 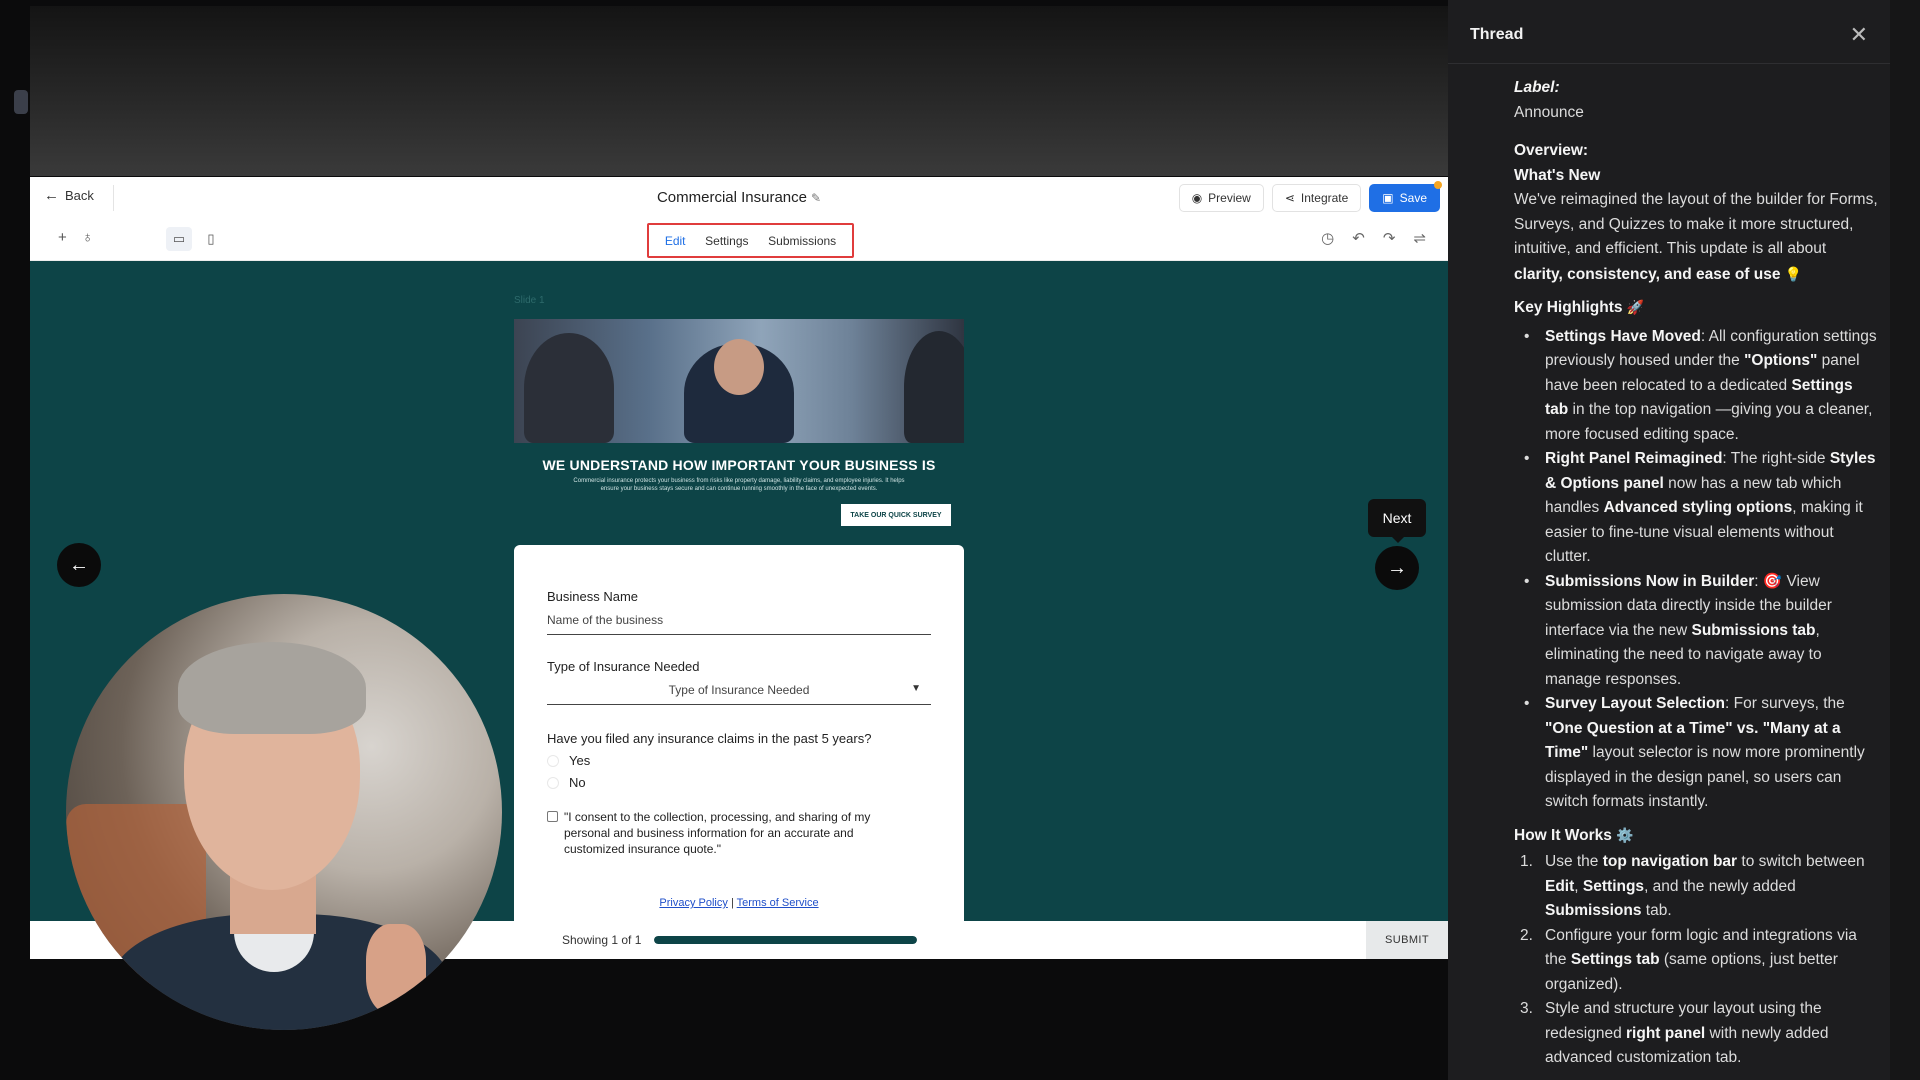 I want to click on radio-no: No, so click(x=566, y=782).